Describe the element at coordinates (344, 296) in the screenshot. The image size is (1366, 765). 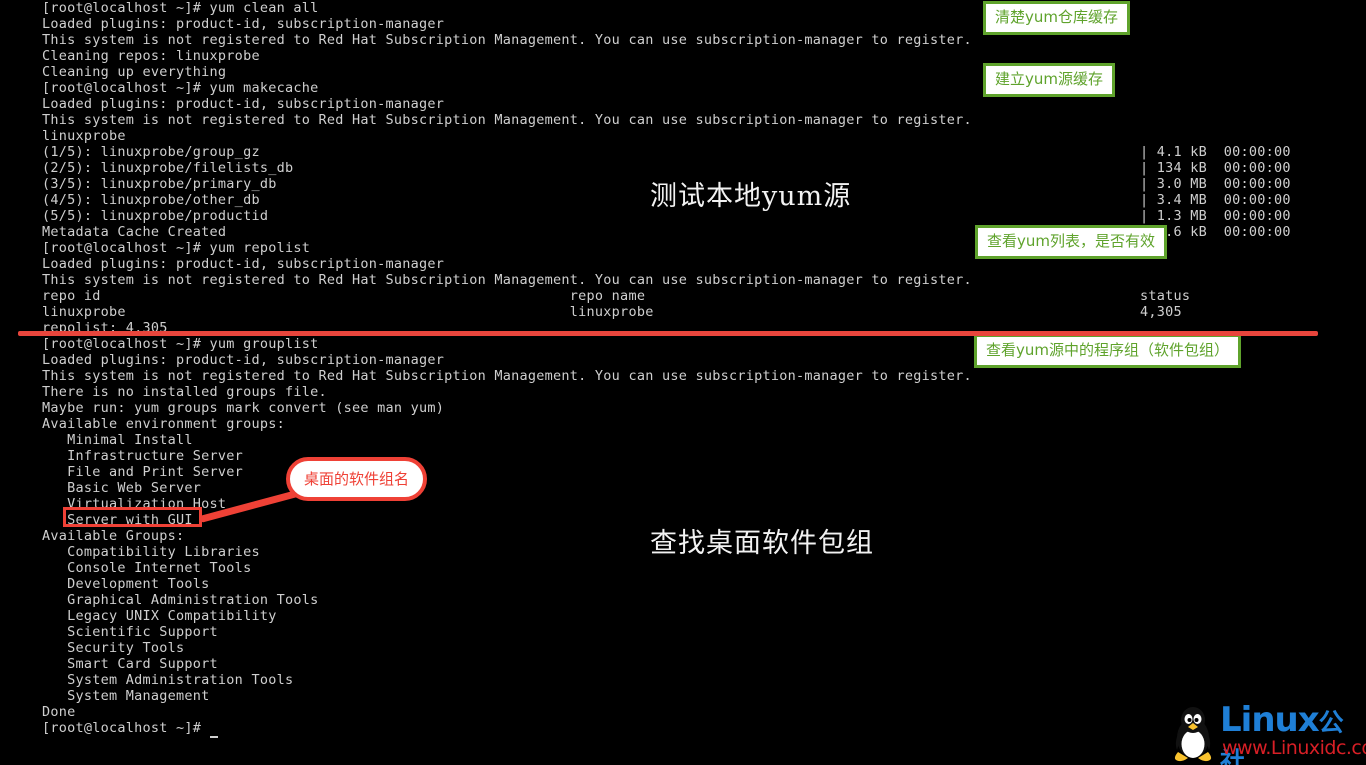
I see `terminal-line-text: repo id repo name` at that location.